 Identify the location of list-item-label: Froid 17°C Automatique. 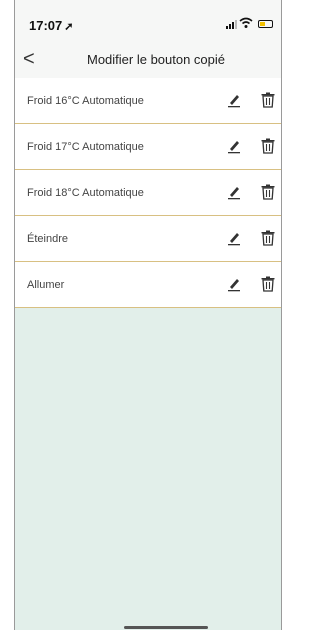
(85, 147).